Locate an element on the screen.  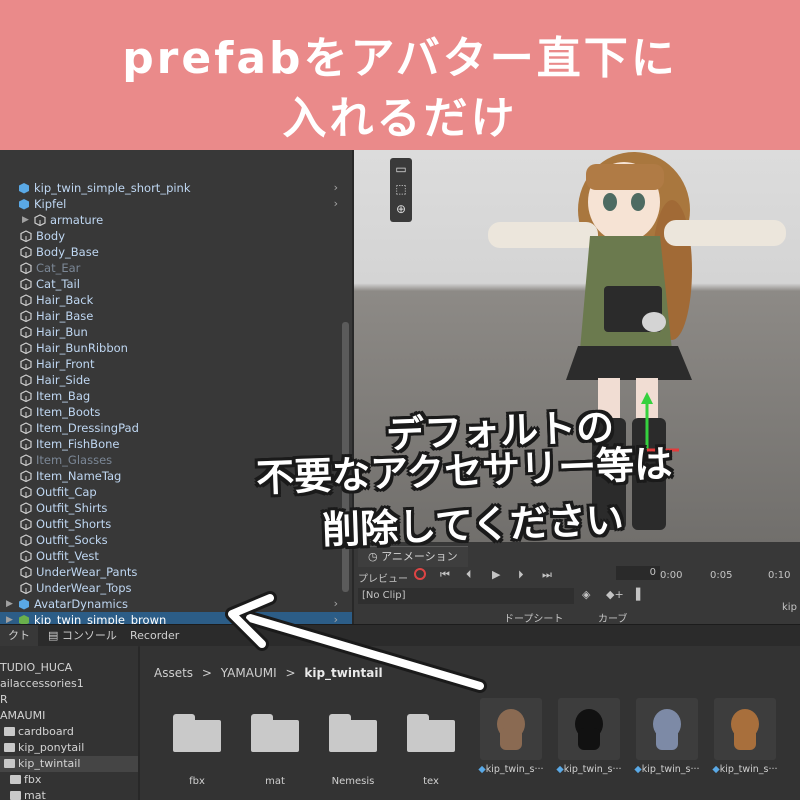
hierarchy-row-label: Item_DressingPad is located at coordinates (87, 428).